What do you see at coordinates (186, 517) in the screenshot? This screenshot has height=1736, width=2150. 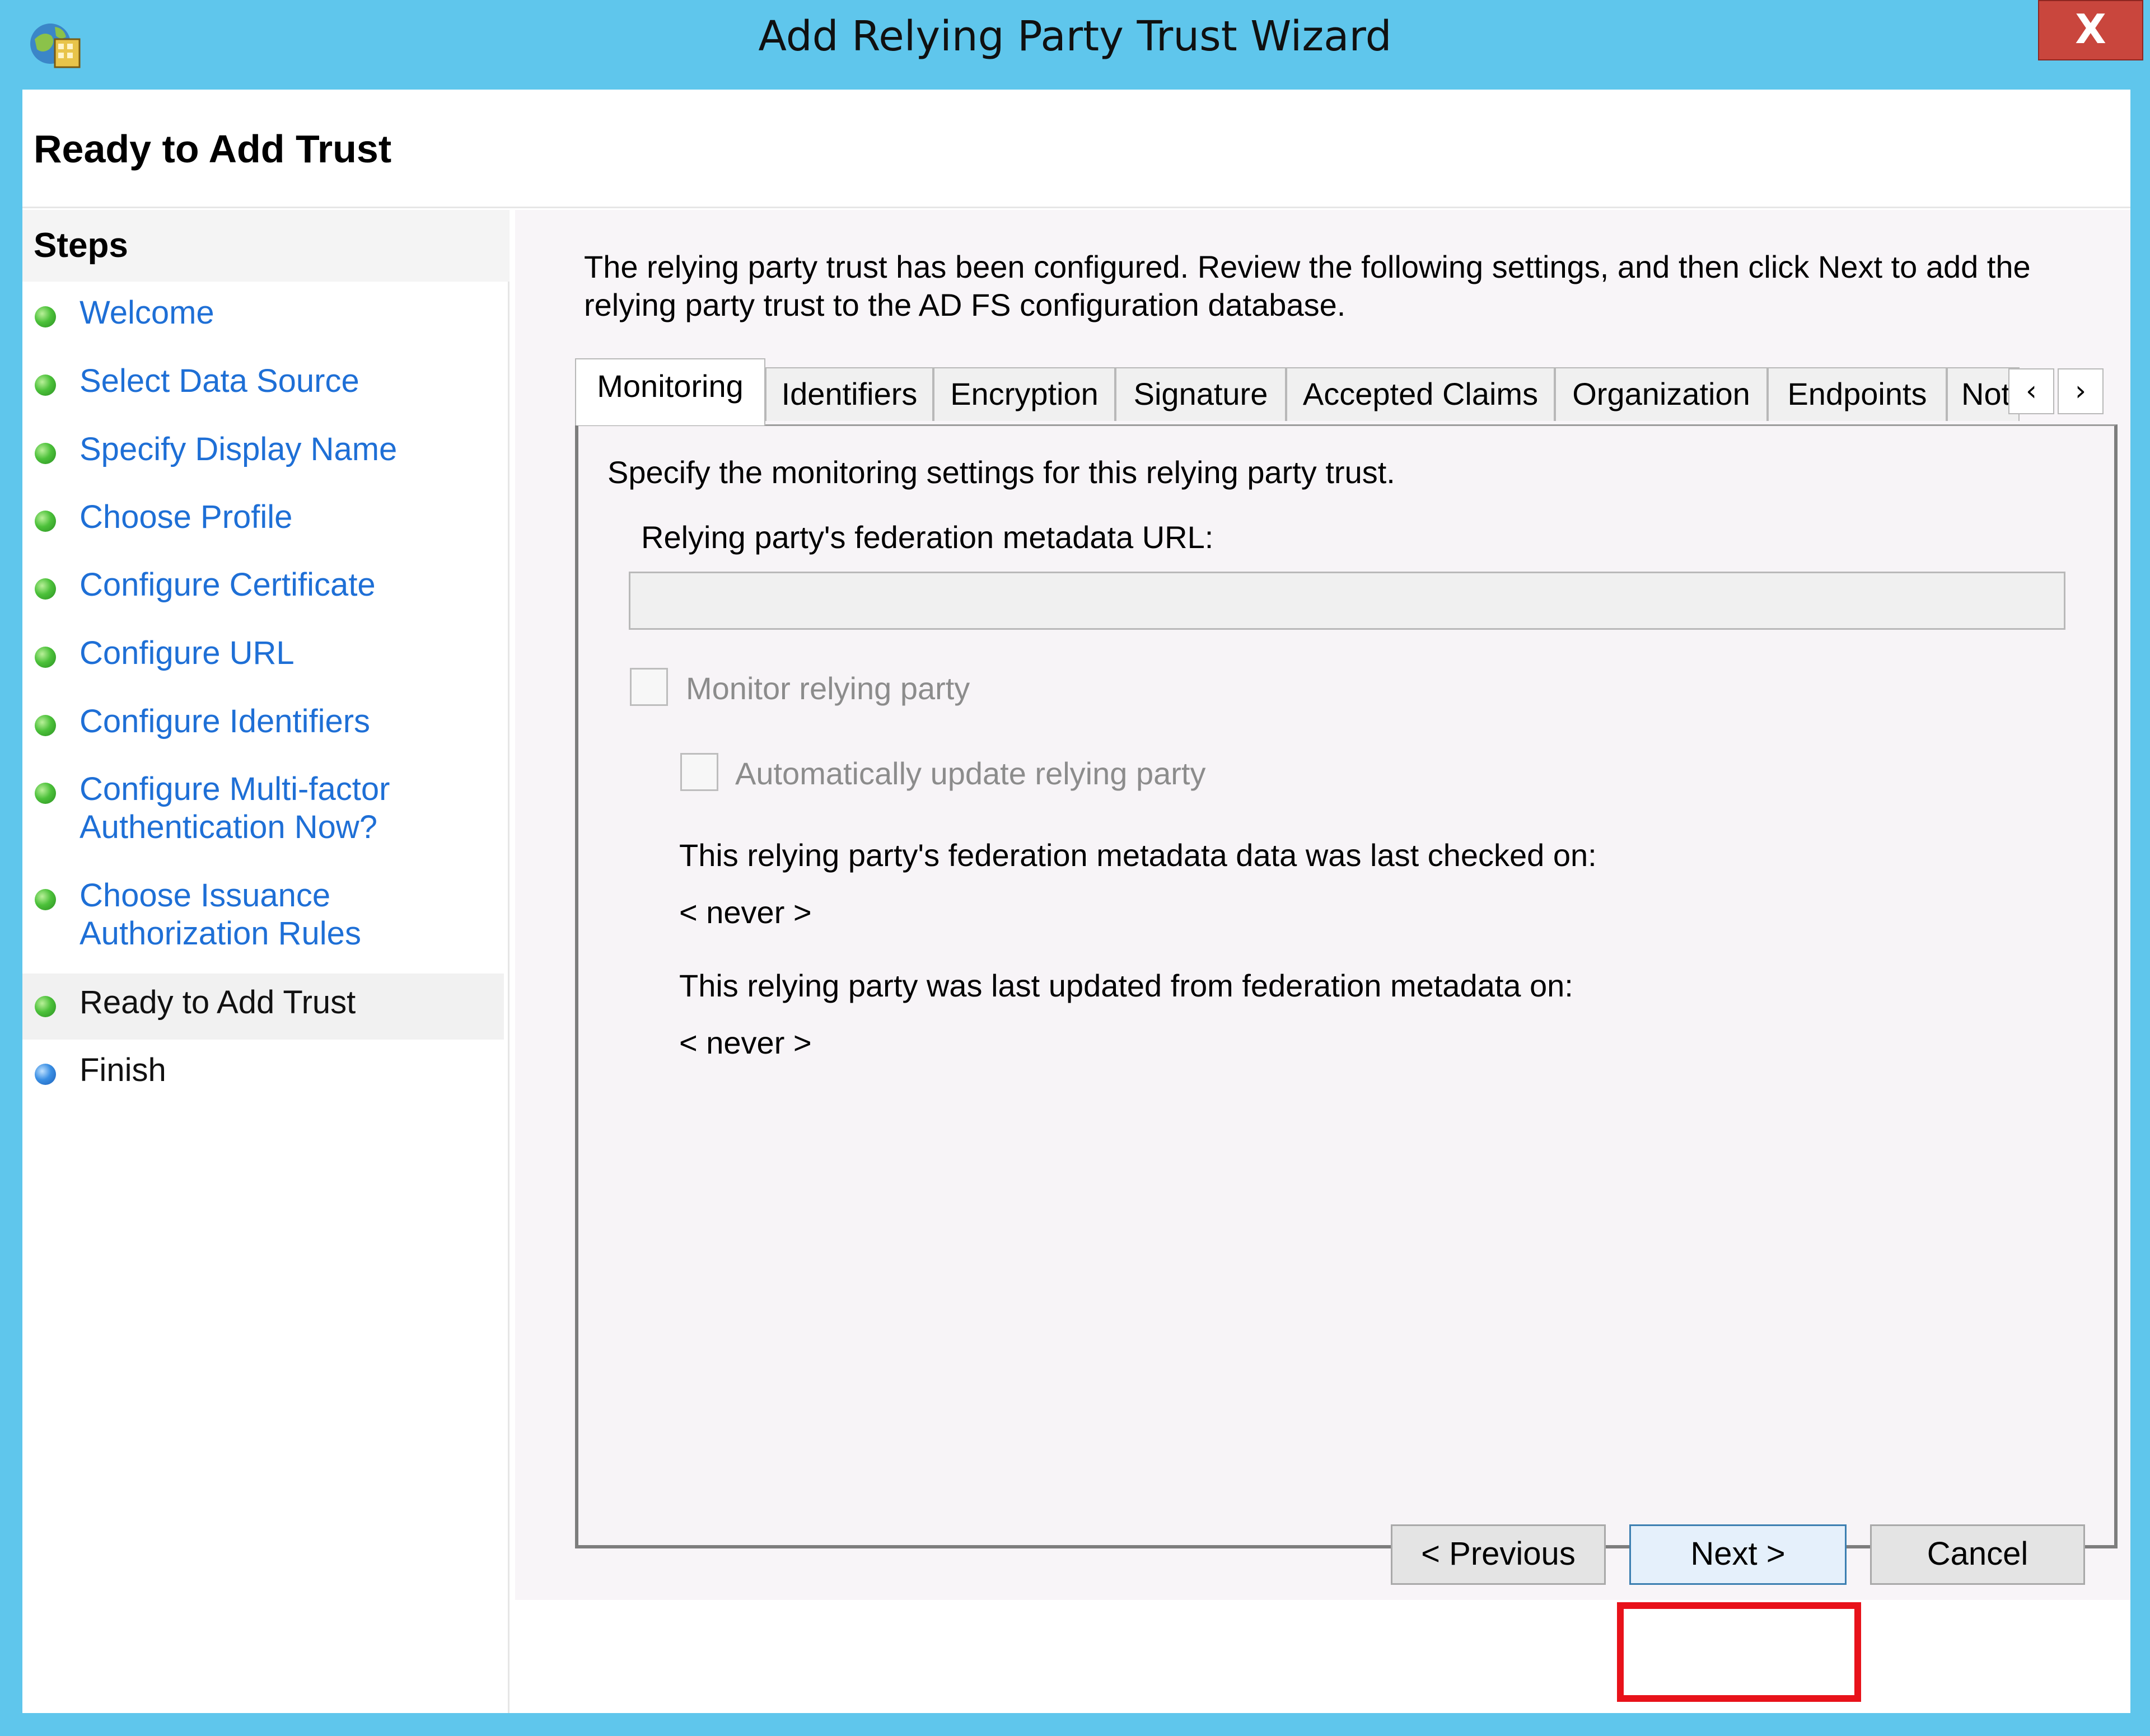 I see `step-label: Choose Profile` at bounding box center [186, 517].